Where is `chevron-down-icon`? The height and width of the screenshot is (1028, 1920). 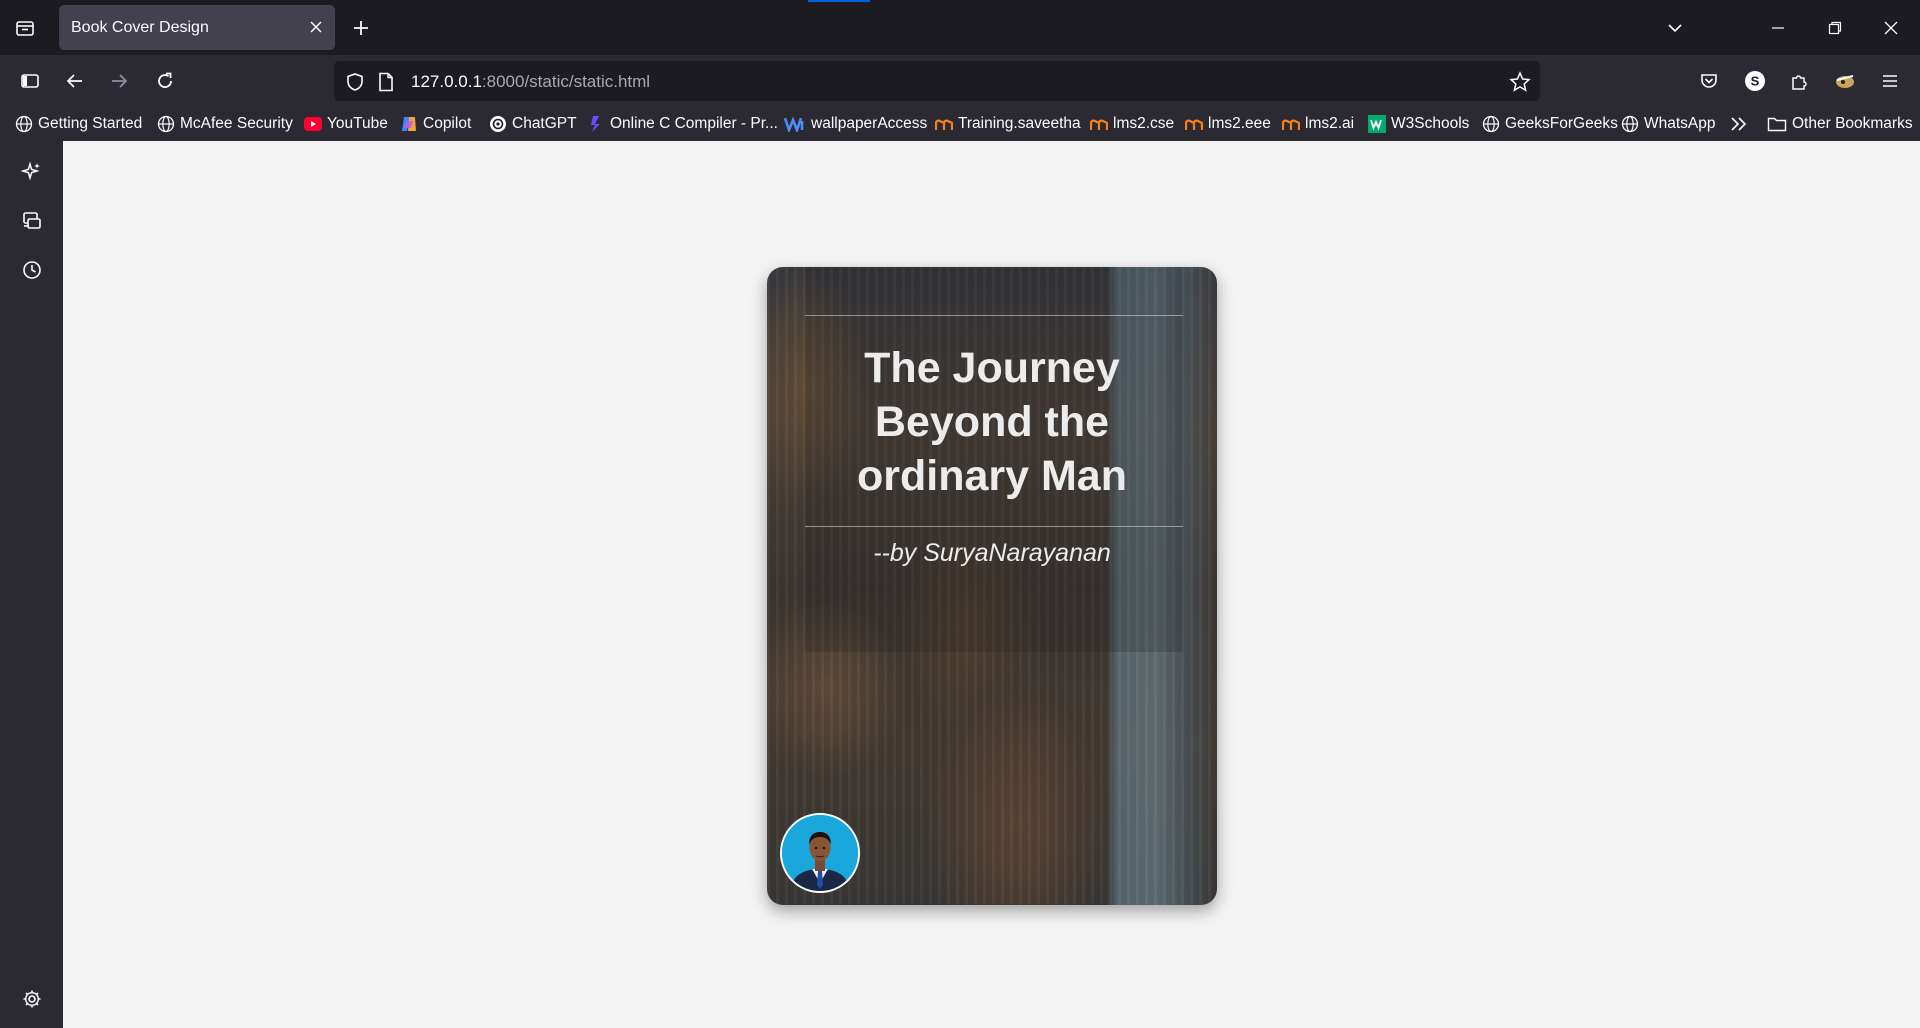 chevron-down-icon is located at coordinates (1675, 28).